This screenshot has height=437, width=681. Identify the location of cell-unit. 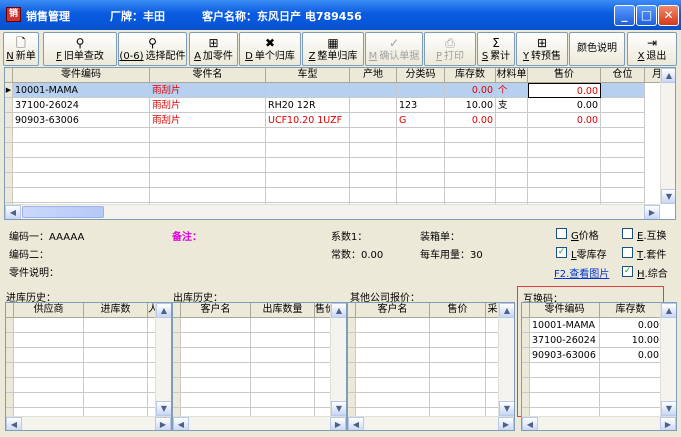
(512, 120).